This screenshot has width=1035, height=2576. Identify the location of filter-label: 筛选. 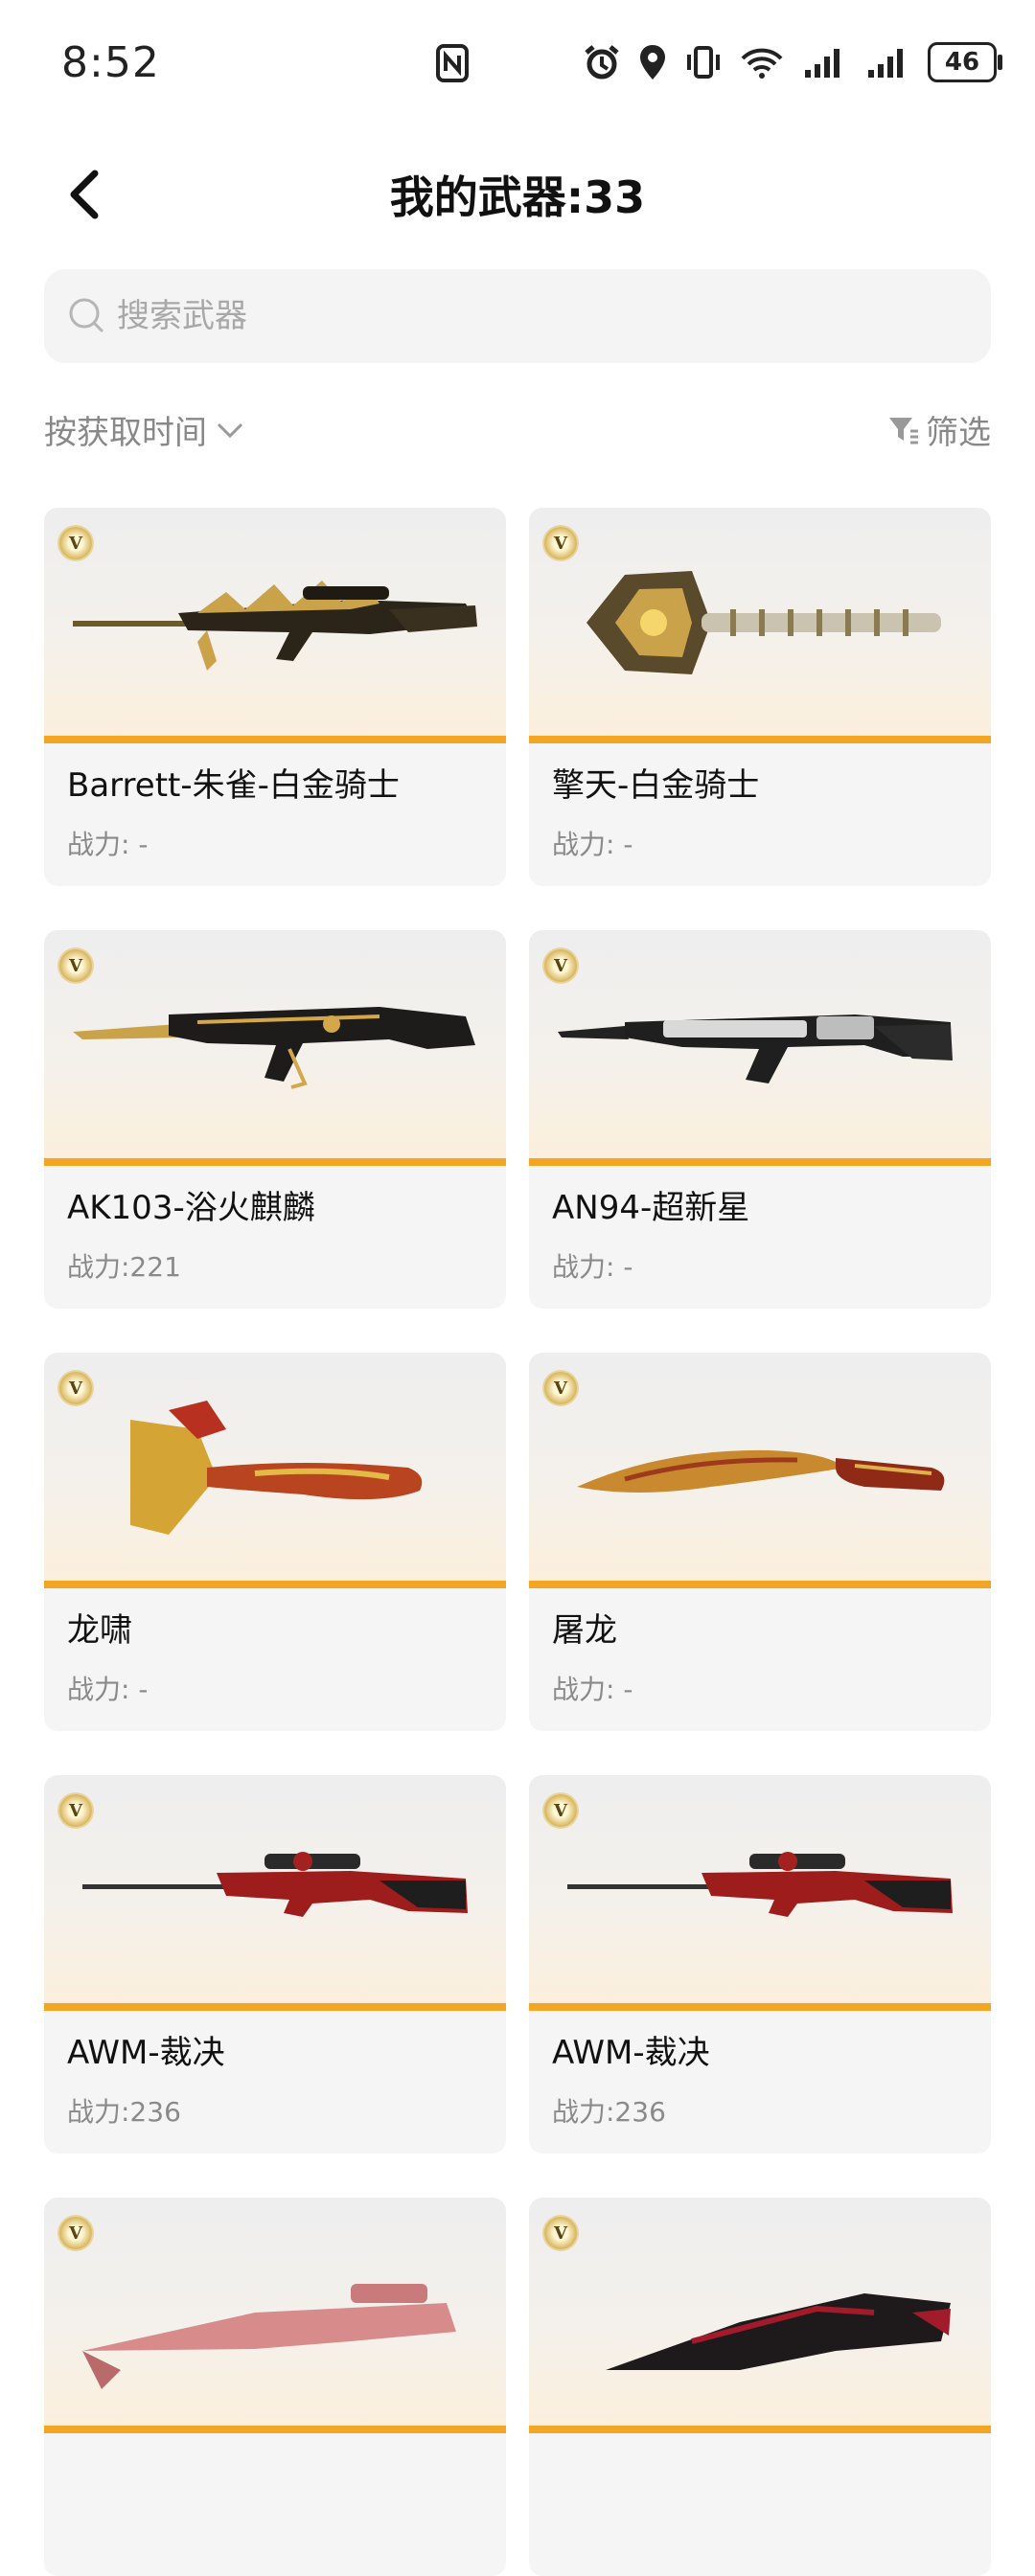
(958, 433).